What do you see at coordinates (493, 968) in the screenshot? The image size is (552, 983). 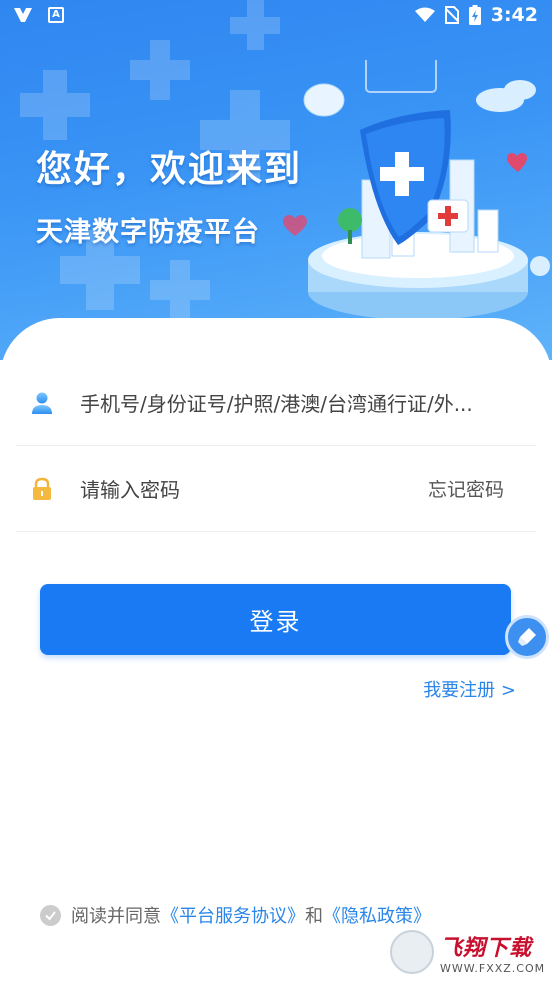 I see `watermark-url: WWW.FXXZ.COM` at bounding box center [493, 968].